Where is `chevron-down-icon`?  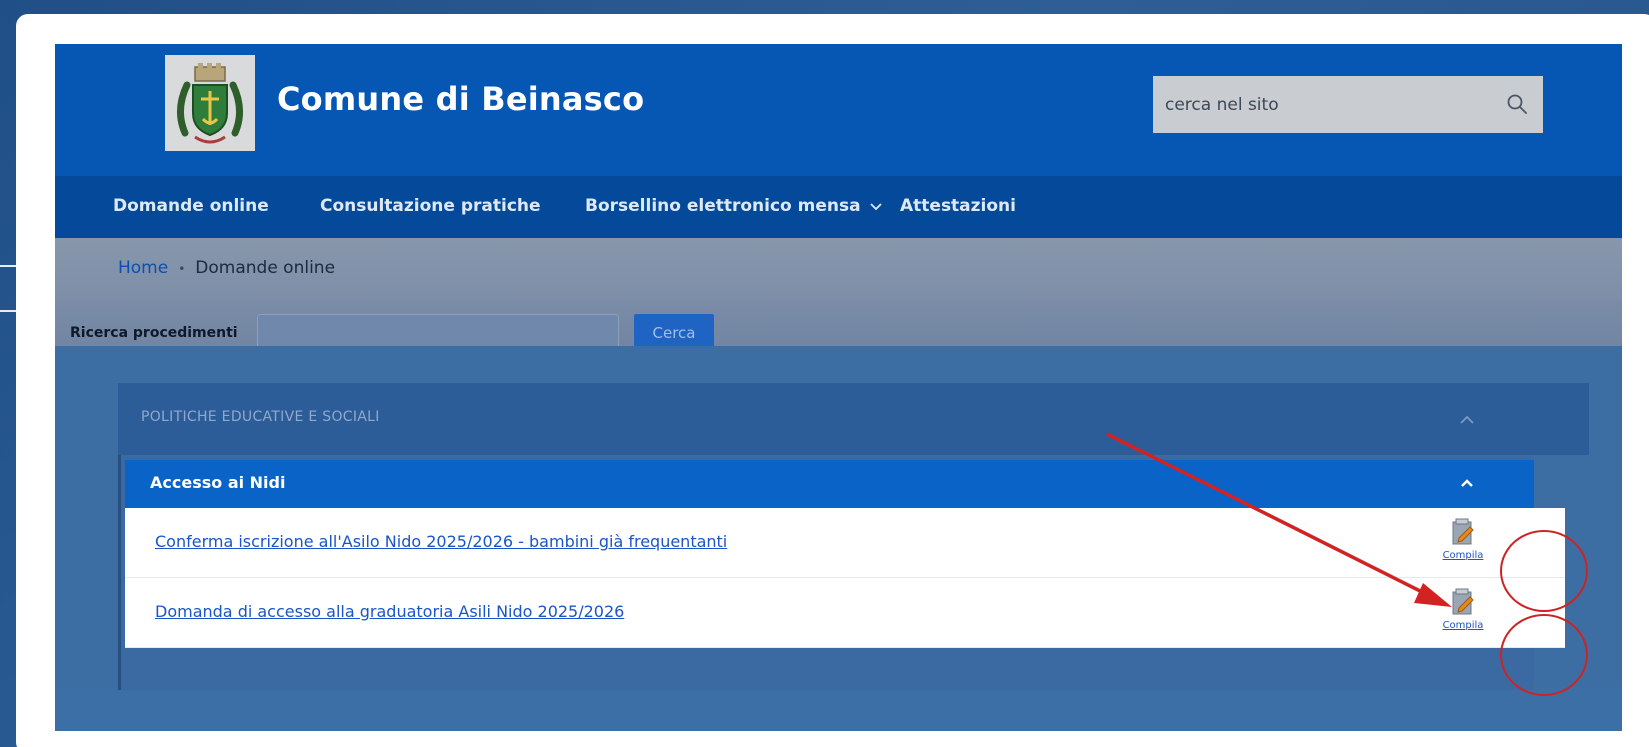 chevron-down-icon is located at coordinates (875, 207).